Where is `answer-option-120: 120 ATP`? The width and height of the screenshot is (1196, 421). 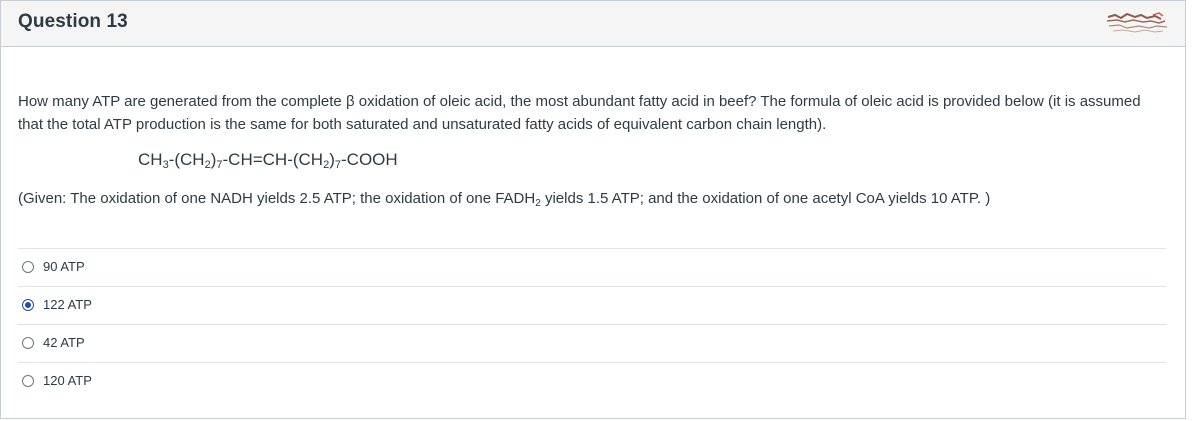 answer-option-120: 120 ATP is located at coordinates (592, 381).